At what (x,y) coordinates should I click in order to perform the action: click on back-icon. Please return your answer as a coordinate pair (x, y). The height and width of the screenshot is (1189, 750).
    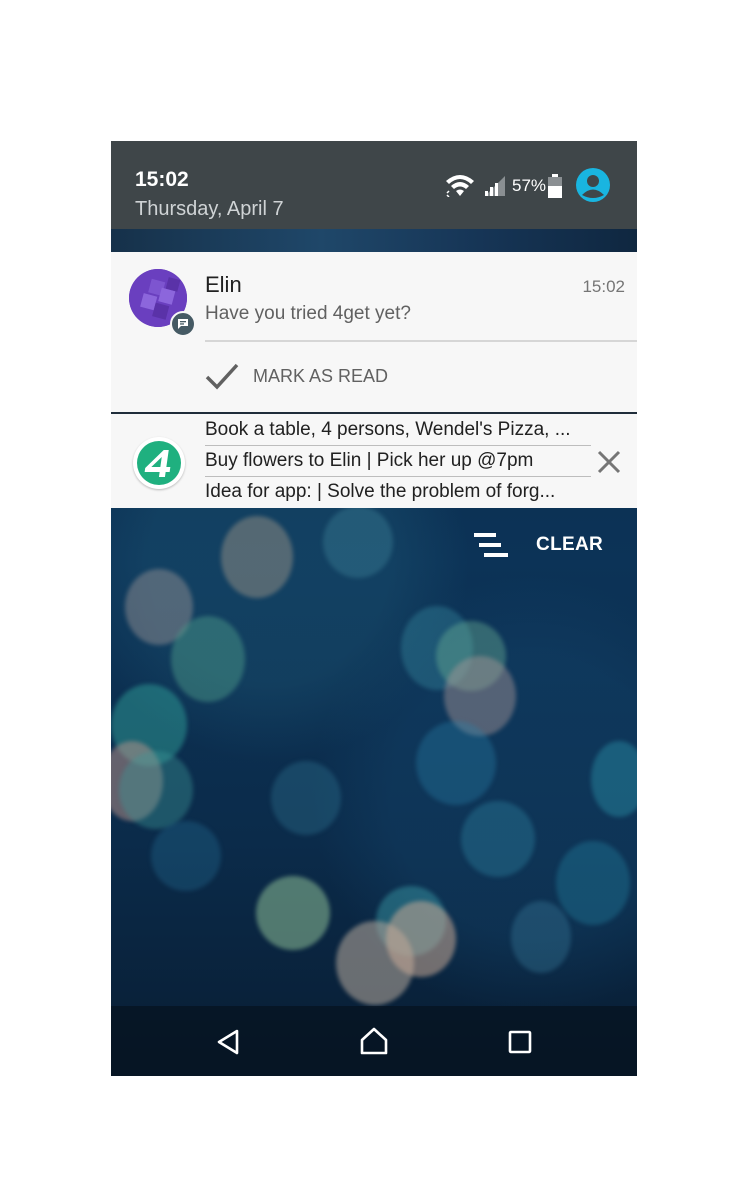
    Looking at the image, I should click on (228, 1042).